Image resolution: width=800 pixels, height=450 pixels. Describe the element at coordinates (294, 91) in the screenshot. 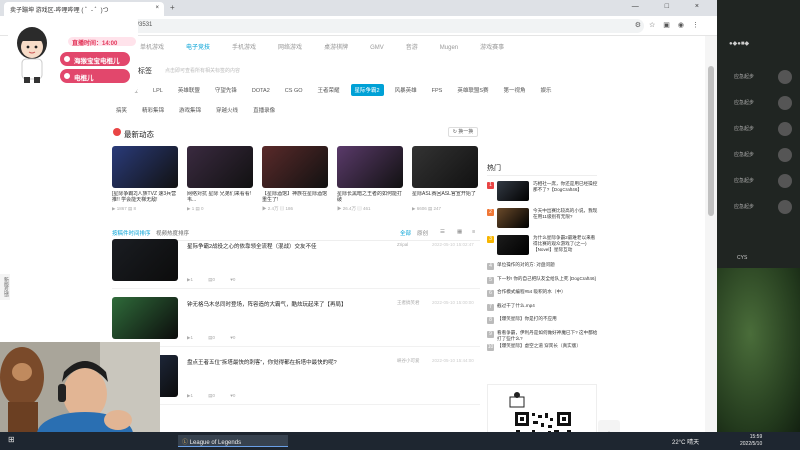

I see `tag-item: CS GO` at that location.